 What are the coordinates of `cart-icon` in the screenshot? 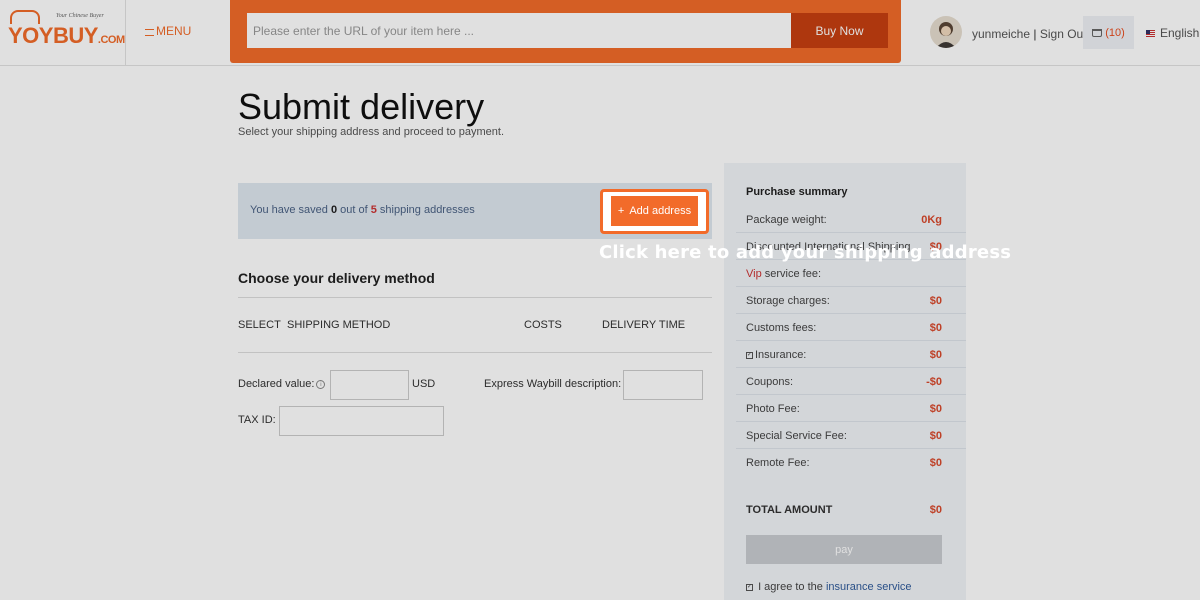 It's located at (1097, 32).